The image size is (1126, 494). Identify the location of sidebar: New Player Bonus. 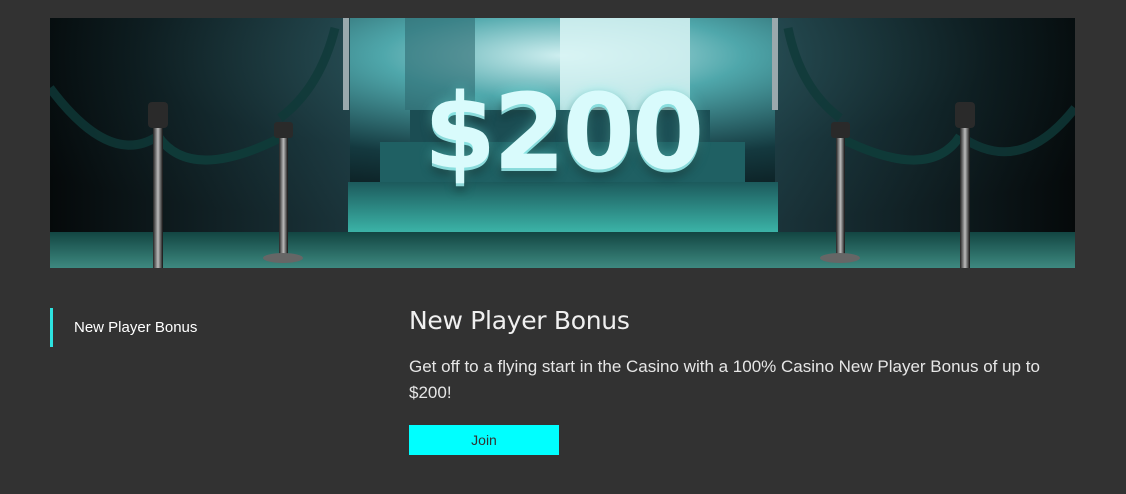
(180, 327).